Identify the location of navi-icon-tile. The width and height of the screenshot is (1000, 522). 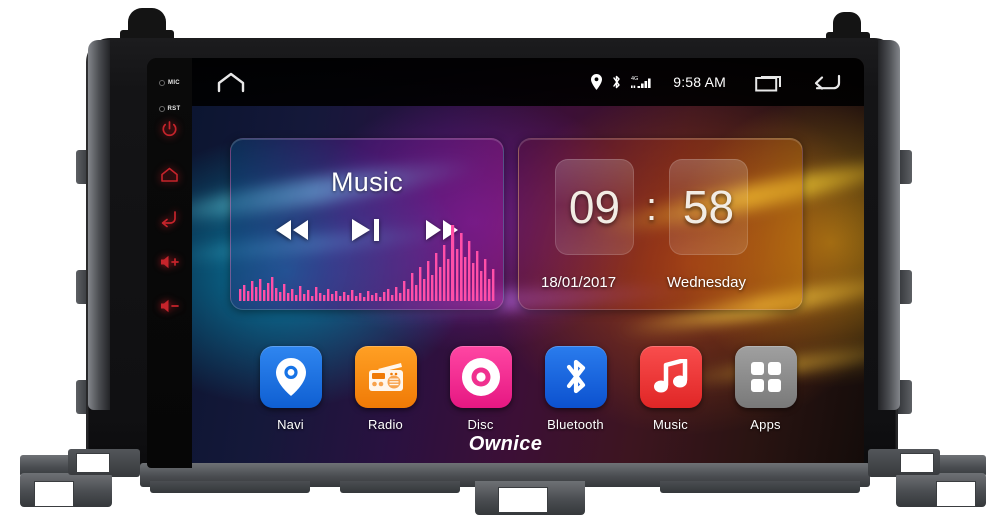
(290, 377).